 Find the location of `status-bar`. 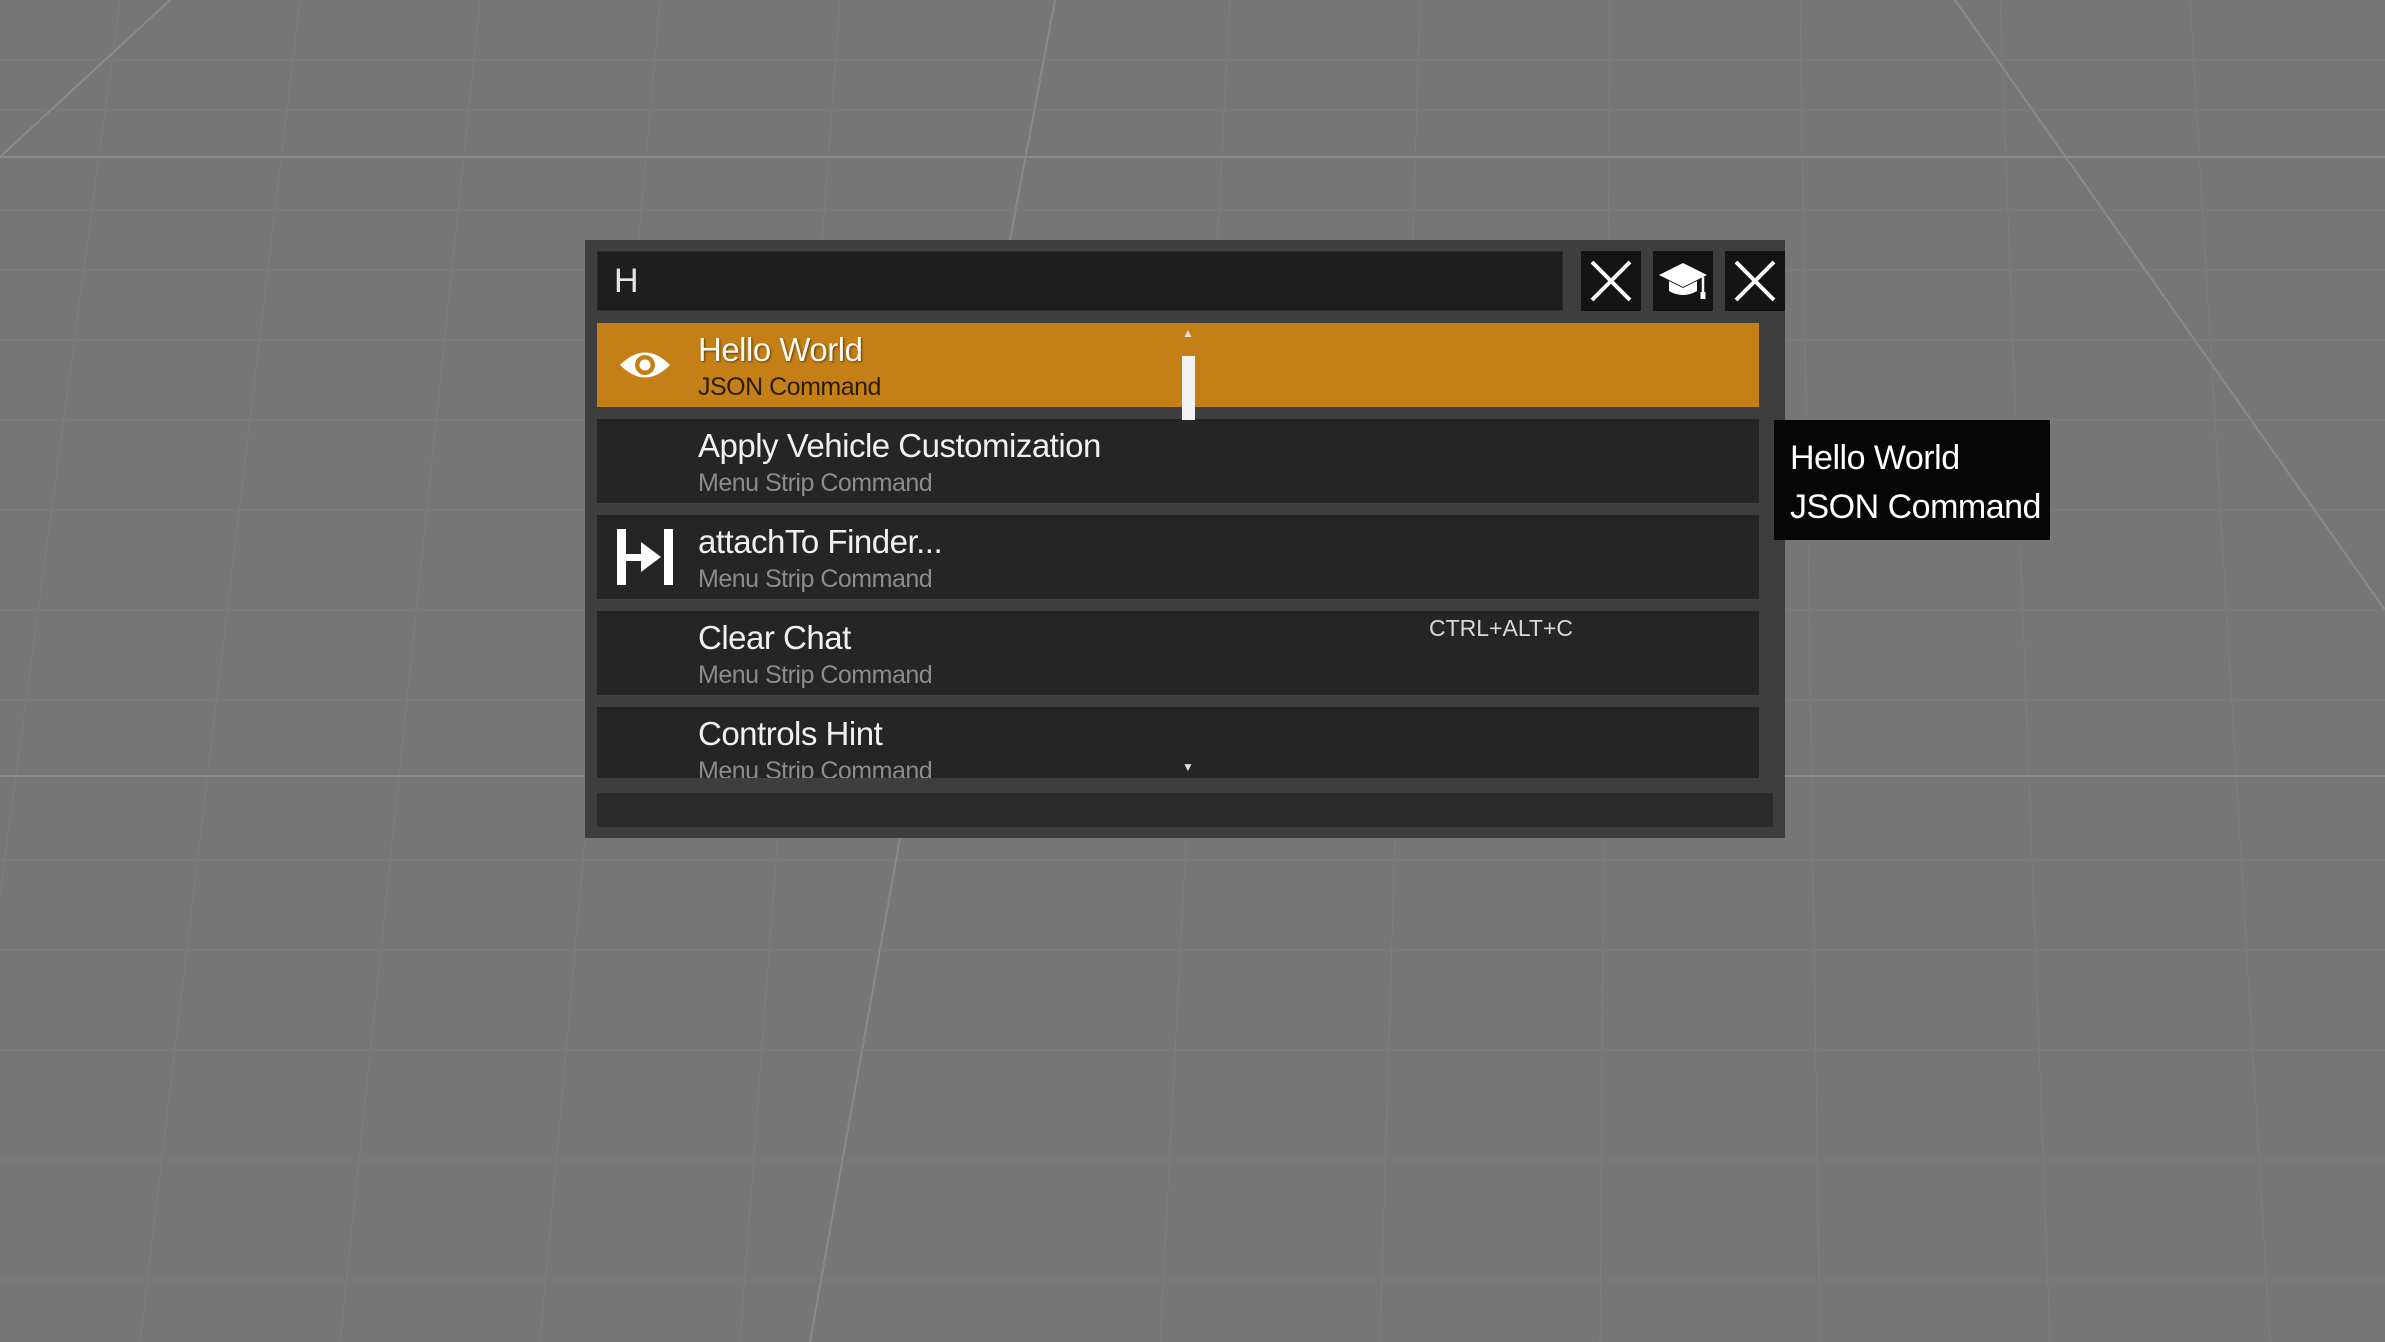

status-bar is located at coordinates (1185, 810).